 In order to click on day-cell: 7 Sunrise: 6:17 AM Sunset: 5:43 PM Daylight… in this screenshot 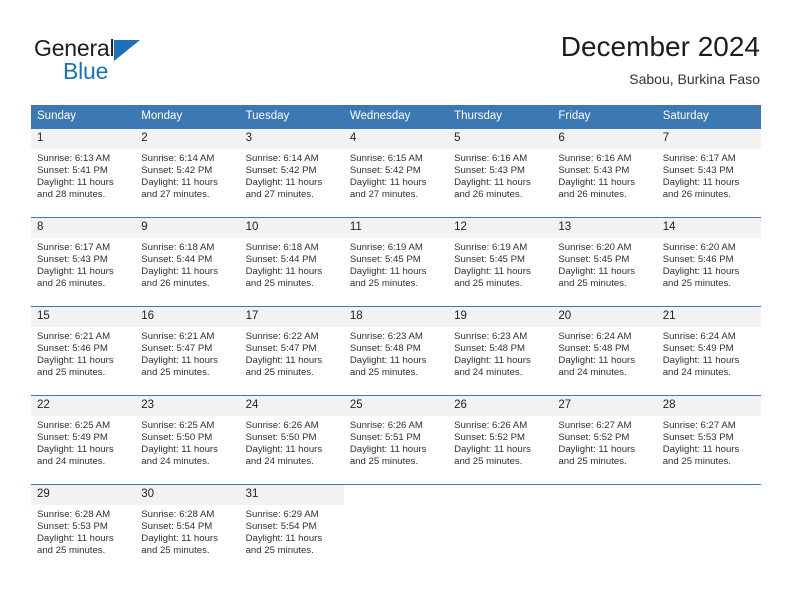, I will do `click(708, 173)`.